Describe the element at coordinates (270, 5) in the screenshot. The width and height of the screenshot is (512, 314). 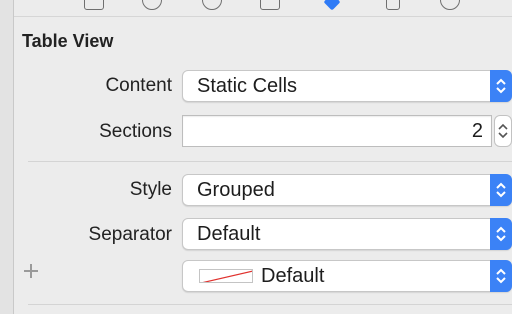
I see `size-inspector-icon` at that location.